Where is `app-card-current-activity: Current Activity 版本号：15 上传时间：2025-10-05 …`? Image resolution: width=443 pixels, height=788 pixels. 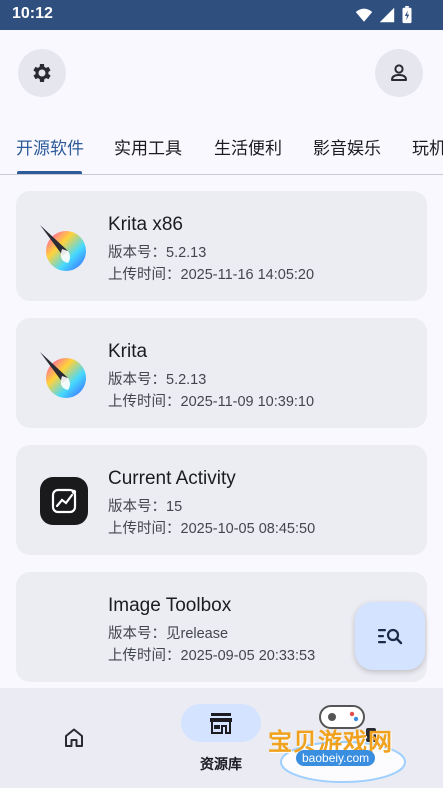 app-card-current-activity: Current Activity 版本号：15 上传时间：2025-10-05 … is located at coordinates (221, 500).